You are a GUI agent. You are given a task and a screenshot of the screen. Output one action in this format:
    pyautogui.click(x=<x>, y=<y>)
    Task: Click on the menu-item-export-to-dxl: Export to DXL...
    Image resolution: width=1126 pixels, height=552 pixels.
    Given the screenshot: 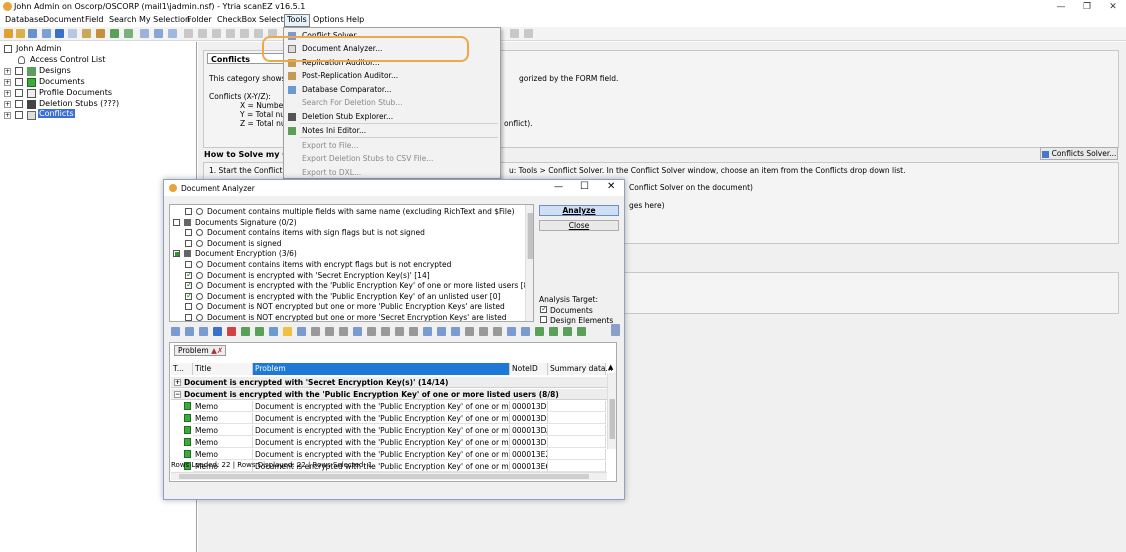 What is the action you would take?
    pyautogui.click(x=331, y=172)
    